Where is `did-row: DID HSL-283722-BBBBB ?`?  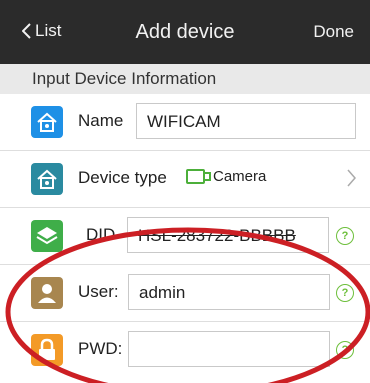 did-row: DID HSL-283722-BBBBB ? is located at coordinates (185, 236).